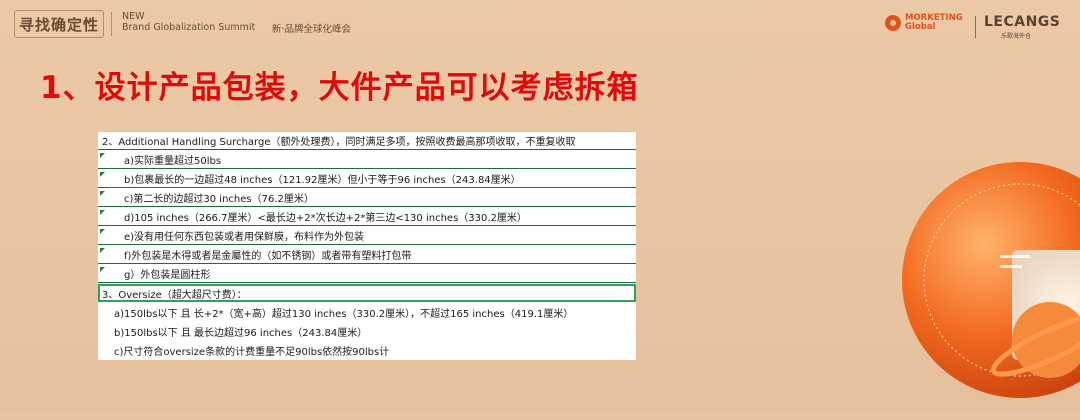  What do you see at coordinates (111, 24) in the screenshot?
I see `header-divider` at bounding box center [111, 24].